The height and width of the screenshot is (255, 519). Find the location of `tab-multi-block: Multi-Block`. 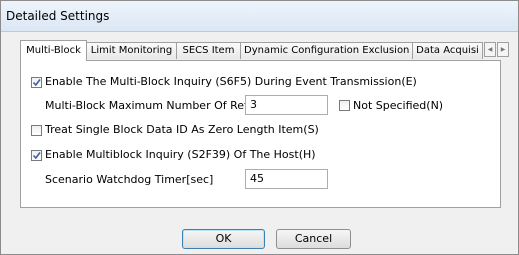

tab-multi-block: Multi-Block is located at coordinates (53, 50).